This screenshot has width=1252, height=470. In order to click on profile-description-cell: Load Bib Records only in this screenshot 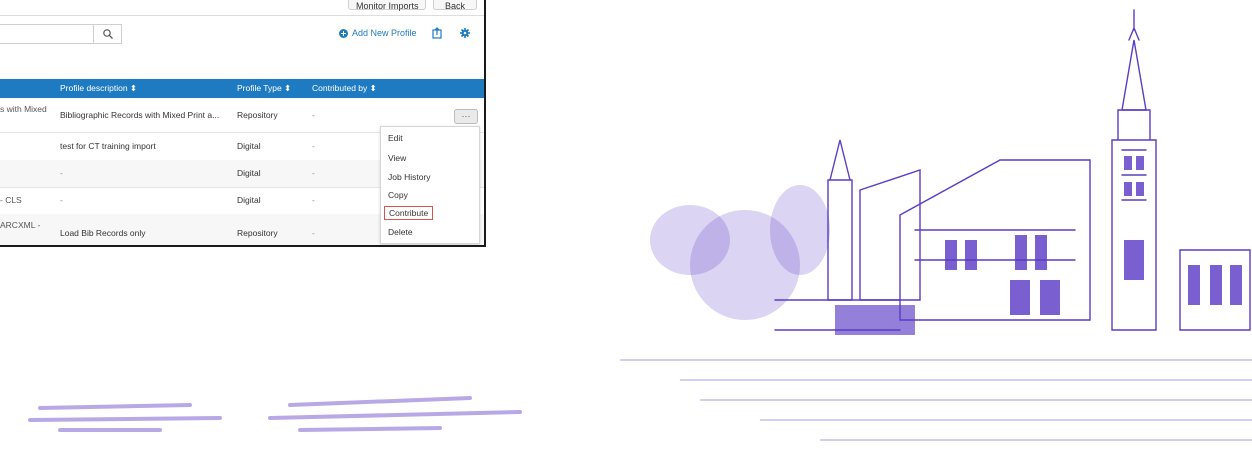, I will do `click(103, 233)`.